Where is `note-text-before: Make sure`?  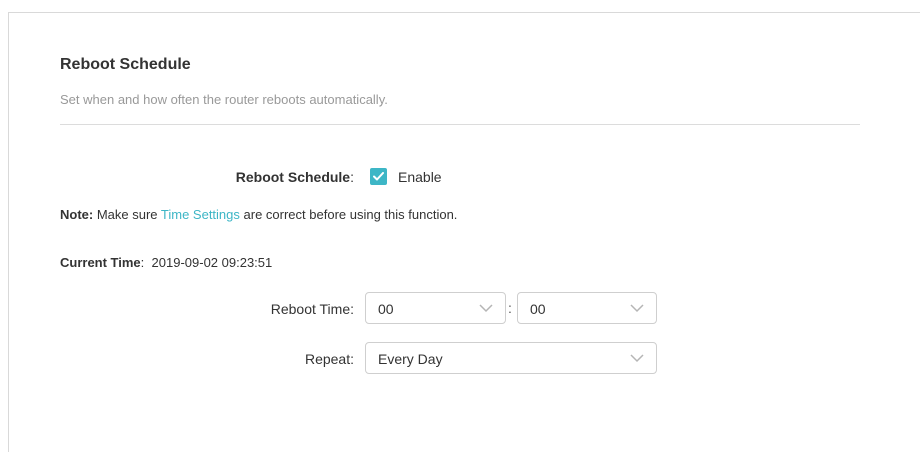 note-text-before: Make sure is located at coordinates (127, 214).